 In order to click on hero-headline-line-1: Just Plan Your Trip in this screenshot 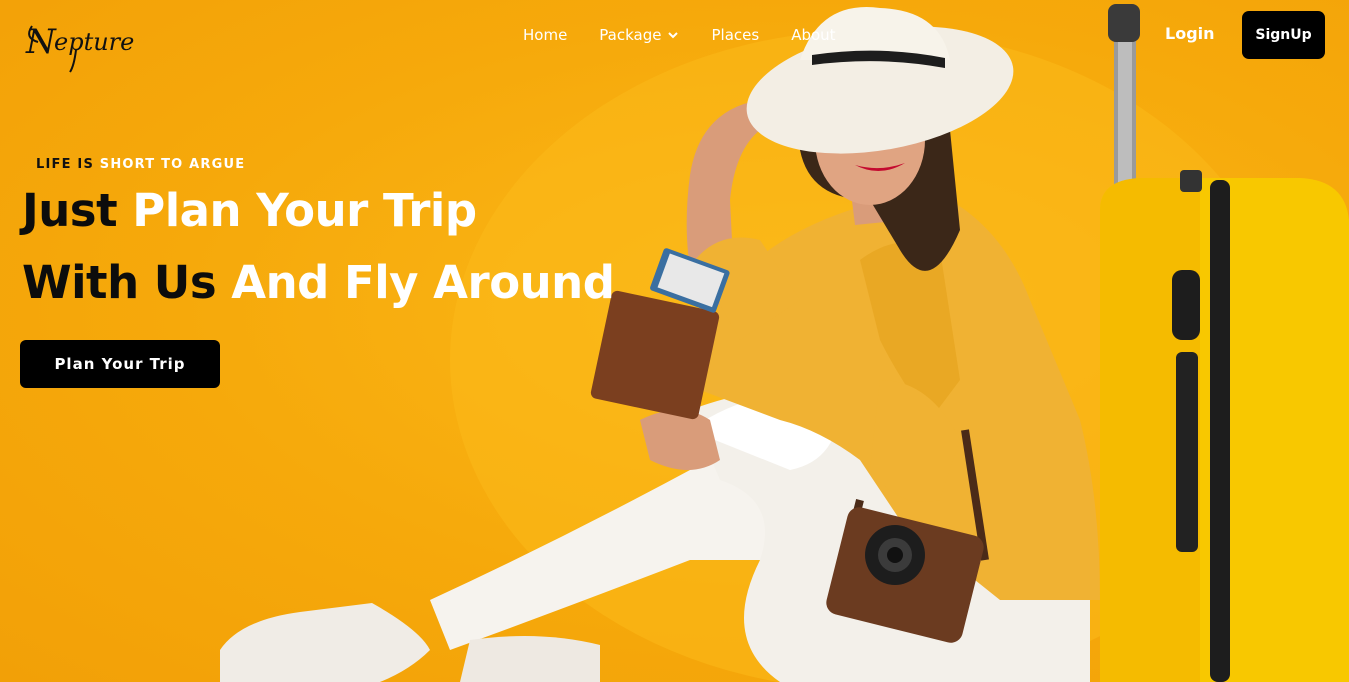, I will do `click(249, 210)`.